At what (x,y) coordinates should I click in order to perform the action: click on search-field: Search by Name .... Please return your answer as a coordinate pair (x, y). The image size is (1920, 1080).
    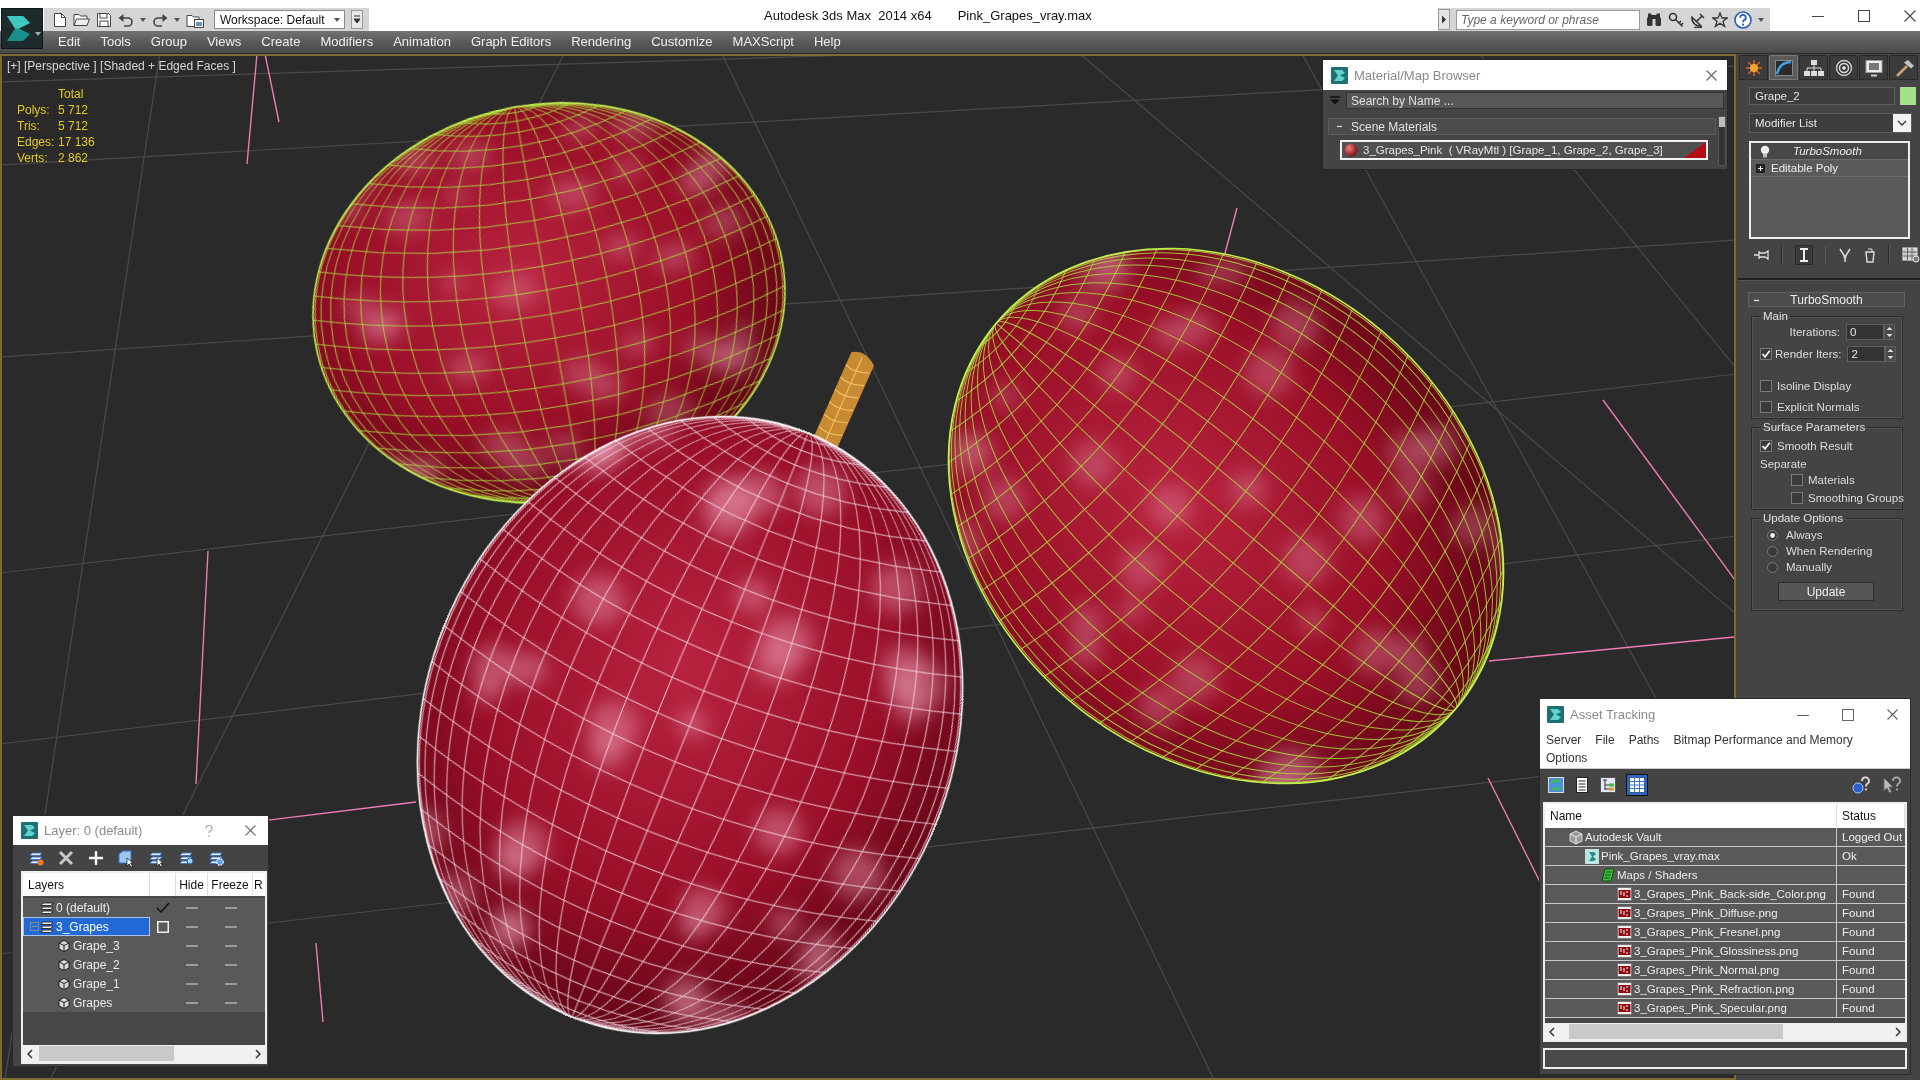
    Looking at the image, I should click on (1535, 100).